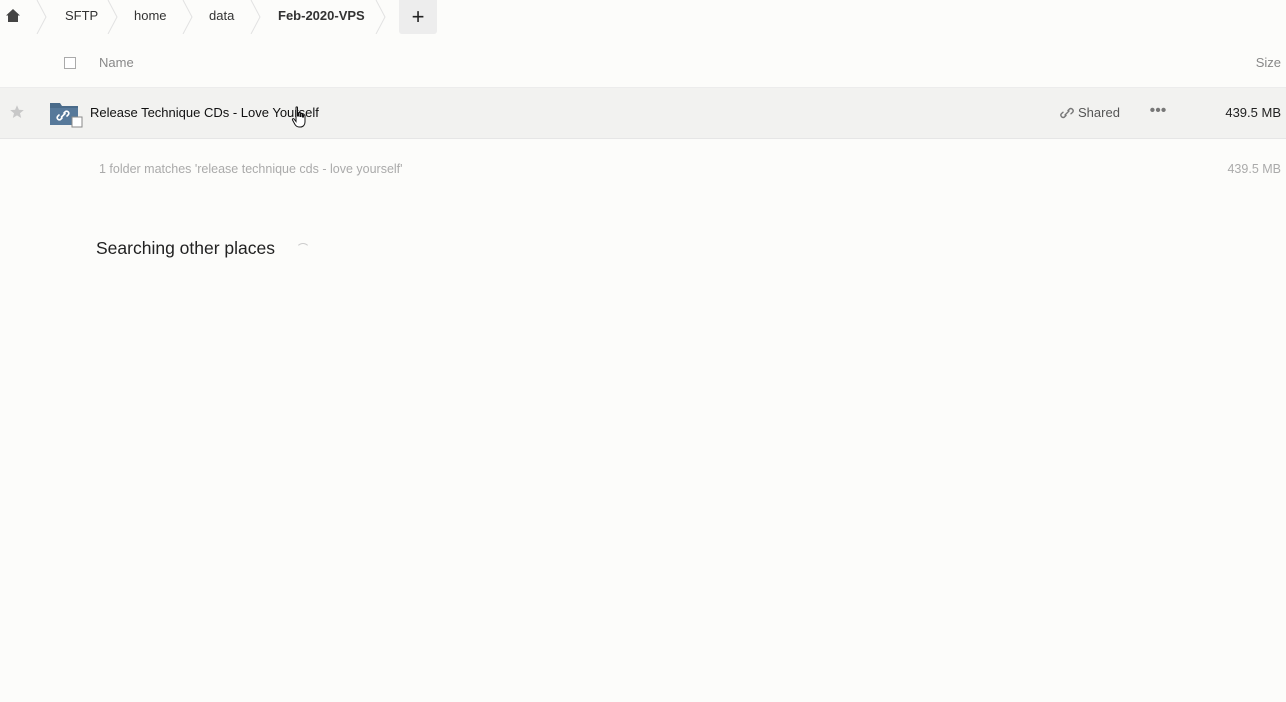 Image resolution: width=1286 pixels, height=702 pixels. I want to click on new-button: +, so click(418, 17).